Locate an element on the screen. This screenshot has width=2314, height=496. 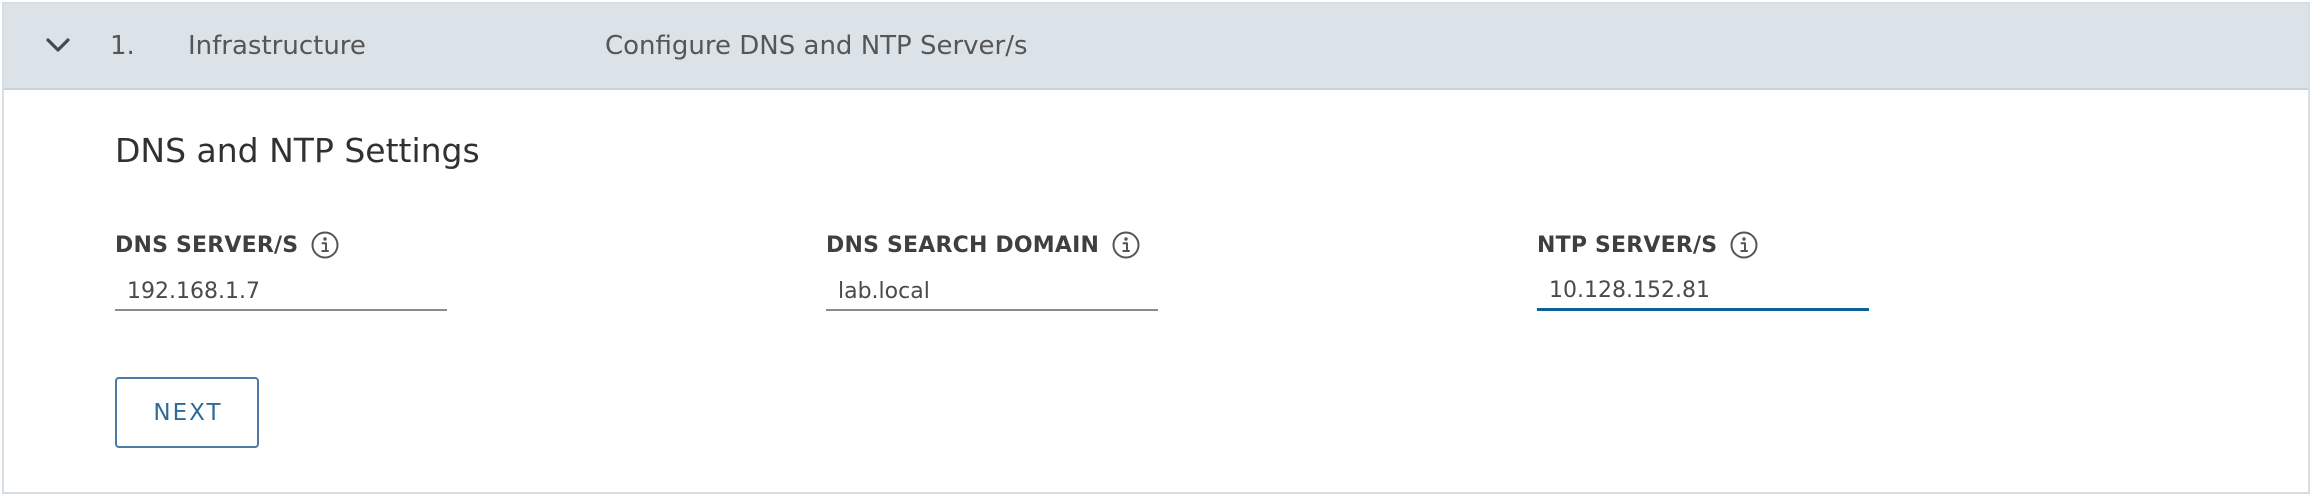
ntp-servers-field: NTP SERVER/S is located at coordinates (1707, 269).